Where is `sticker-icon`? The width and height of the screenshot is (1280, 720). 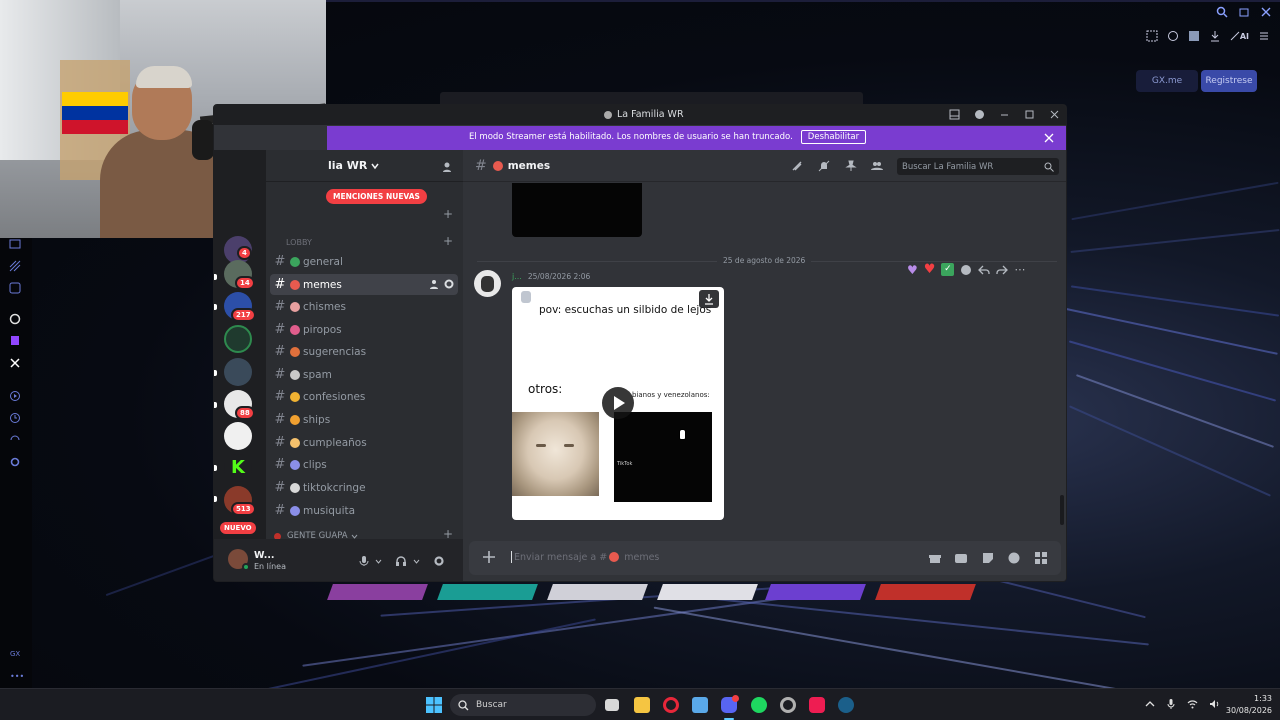
sticker-icon is located at coordinates (988, 558).